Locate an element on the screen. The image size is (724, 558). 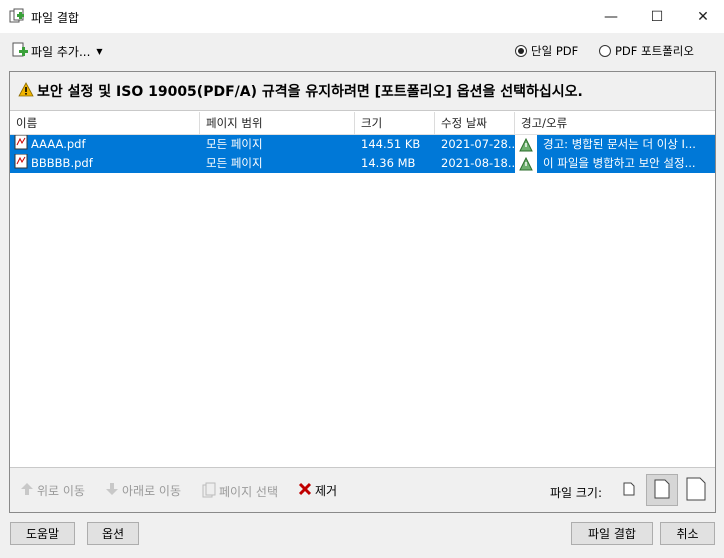
help-button: 도움말 is located at coordinates (42, 533).